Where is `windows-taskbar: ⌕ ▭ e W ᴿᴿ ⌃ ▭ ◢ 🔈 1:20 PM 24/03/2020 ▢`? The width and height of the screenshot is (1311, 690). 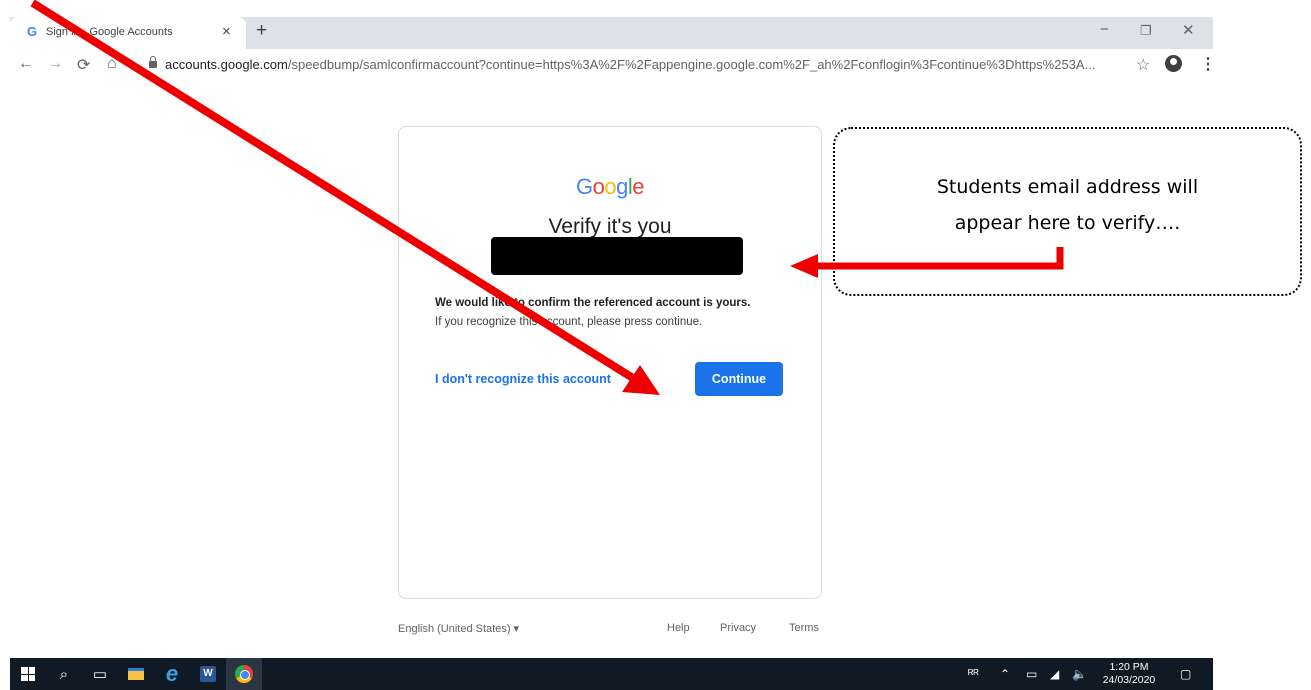
windows-taskbar: ⌕ ▭ e W ᴿᴿ ⌃ ▭ ◢ 🔈 1:20 PM 24/03/2020 ▢ is located at coordinates (611, 674).